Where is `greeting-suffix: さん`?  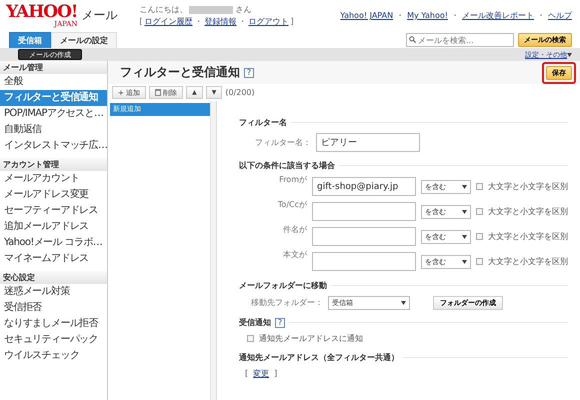 greeting-suffix: さん is located at coordinates (243, 9).